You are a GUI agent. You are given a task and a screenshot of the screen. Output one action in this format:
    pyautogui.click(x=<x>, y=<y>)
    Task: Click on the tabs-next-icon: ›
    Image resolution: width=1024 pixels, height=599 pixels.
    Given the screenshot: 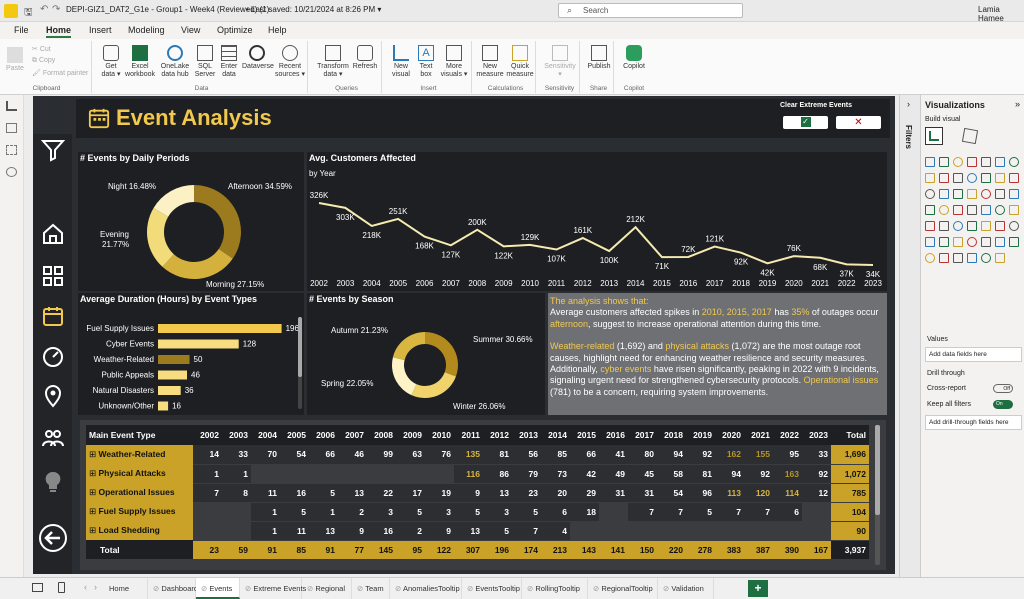 What is the action you would take?
    pyautogui.click(x=95, y=587)
    